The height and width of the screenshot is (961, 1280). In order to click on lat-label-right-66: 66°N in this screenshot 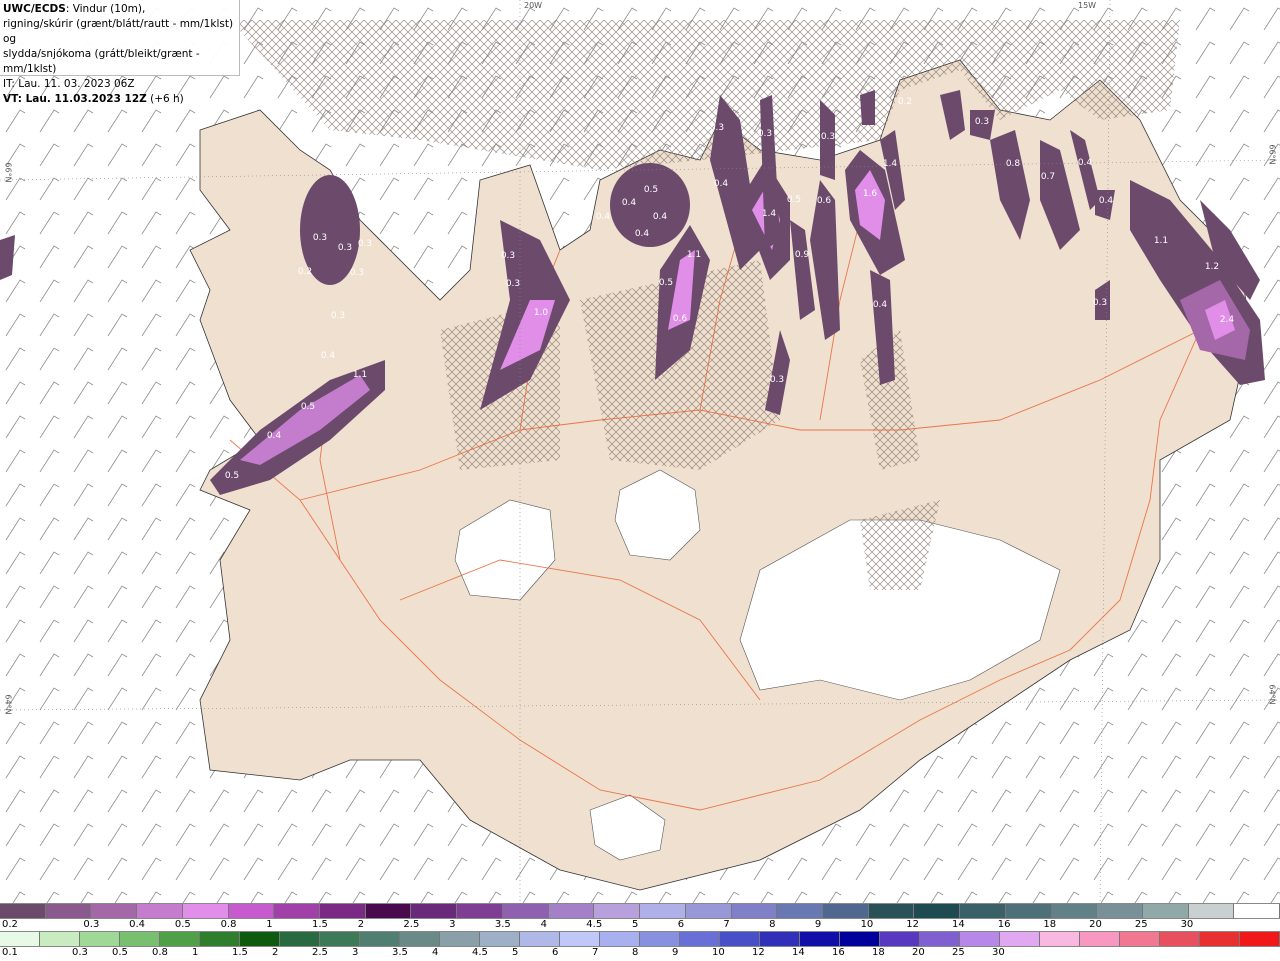, I will do `click(1272, 154)`.